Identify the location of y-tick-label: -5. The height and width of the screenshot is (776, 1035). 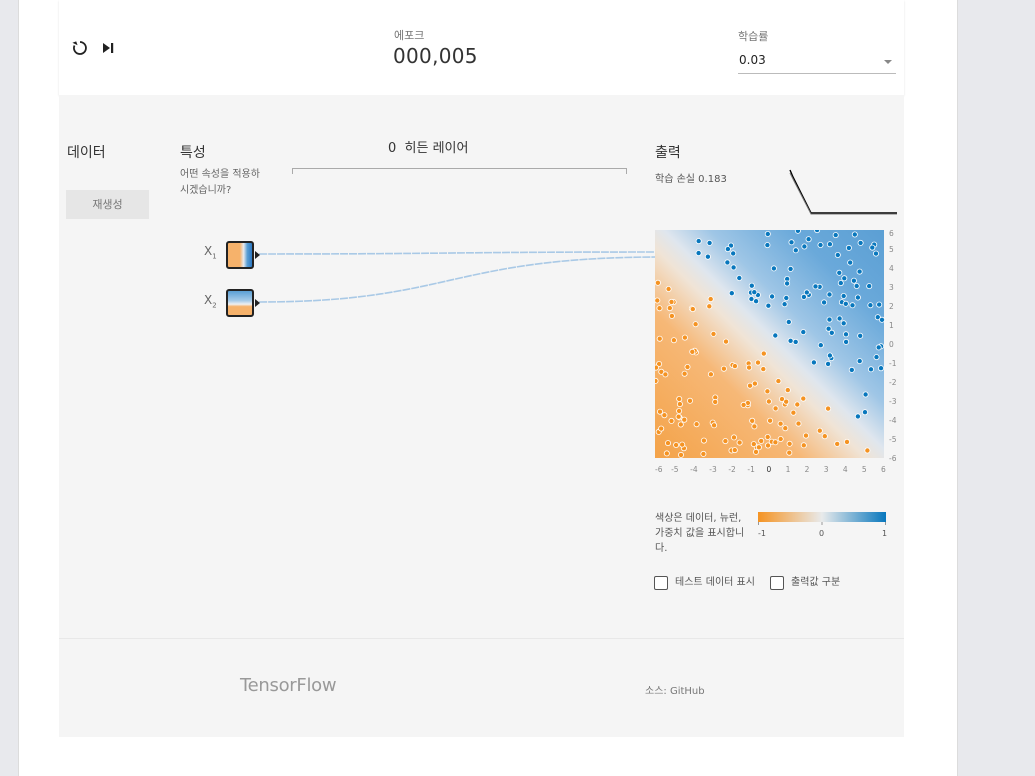
(893, 439).